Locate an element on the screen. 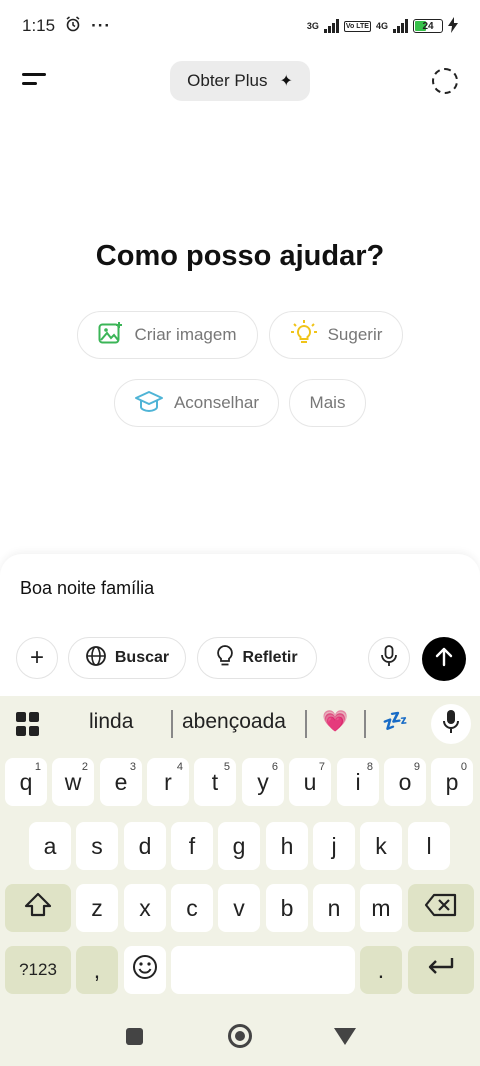 The width and height of the screenshot is (480, 1066). lightbulb-icon is located at coordinates (304, 335).